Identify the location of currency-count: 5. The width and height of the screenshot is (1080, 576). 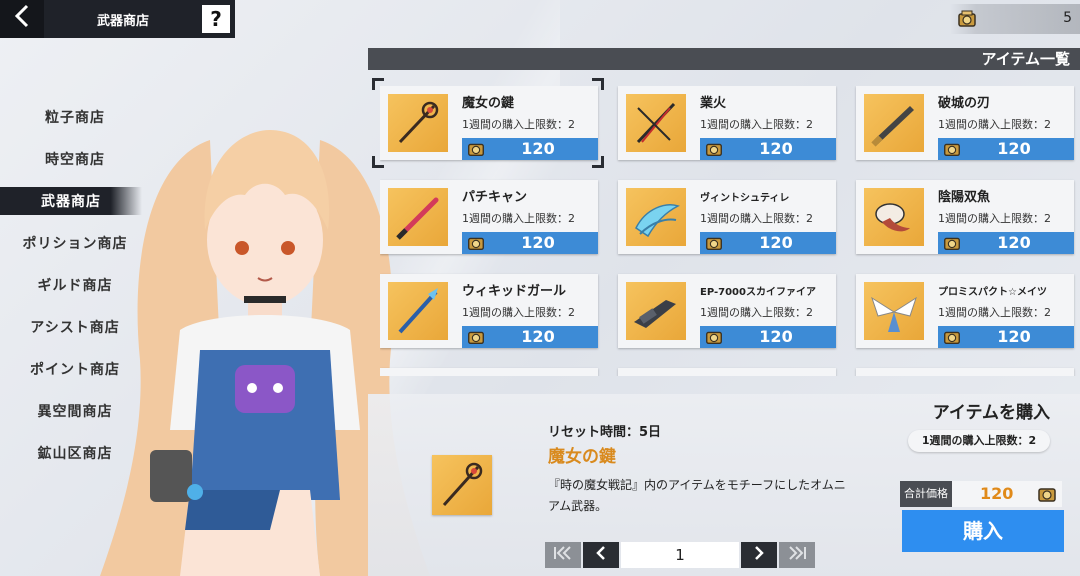
(1067, 18).